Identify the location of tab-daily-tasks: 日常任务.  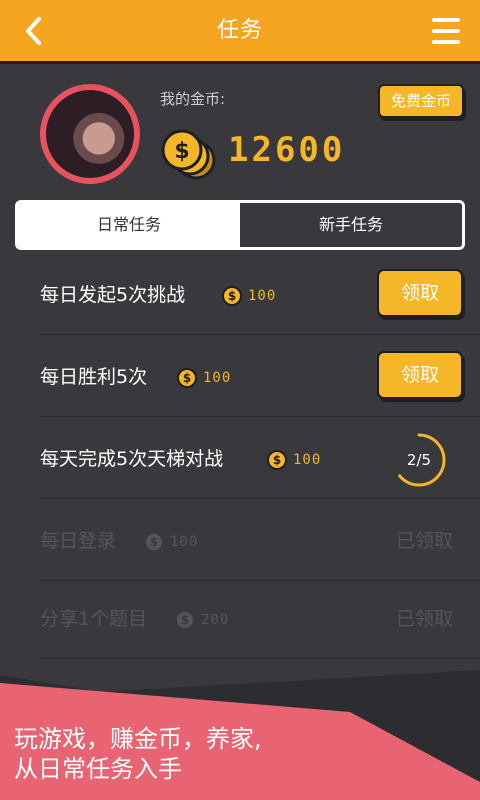
(129, 225).